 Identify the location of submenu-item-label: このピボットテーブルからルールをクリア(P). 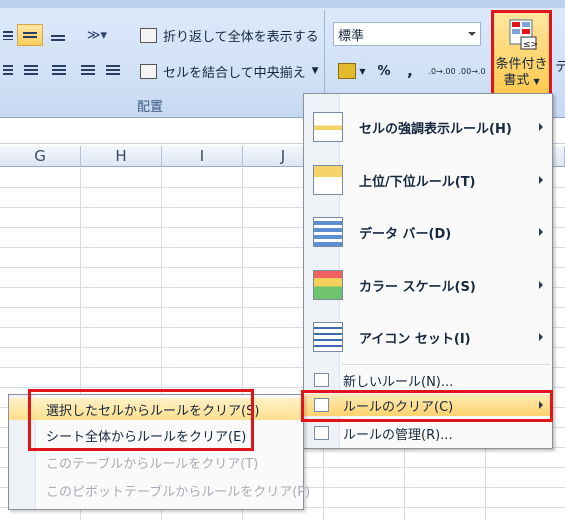
(178, 492).